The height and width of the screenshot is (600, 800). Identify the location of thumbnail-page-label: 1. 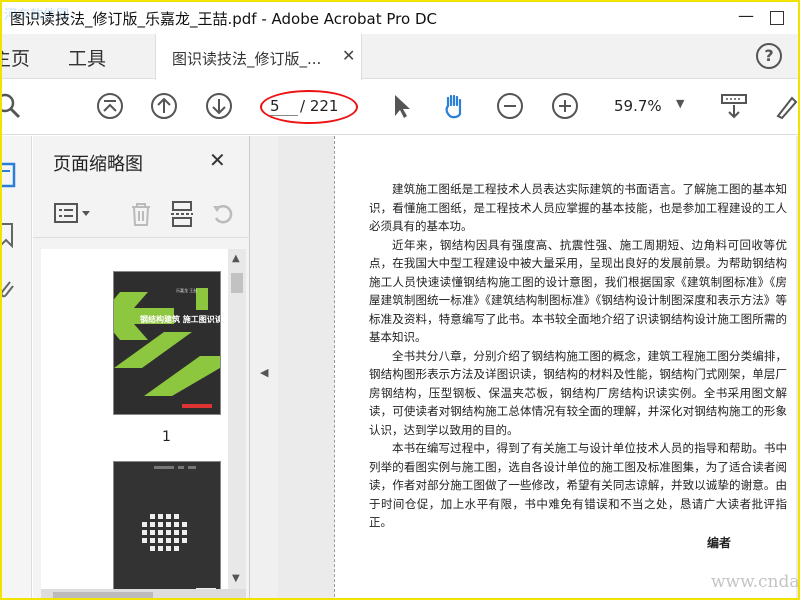
(166, 437).